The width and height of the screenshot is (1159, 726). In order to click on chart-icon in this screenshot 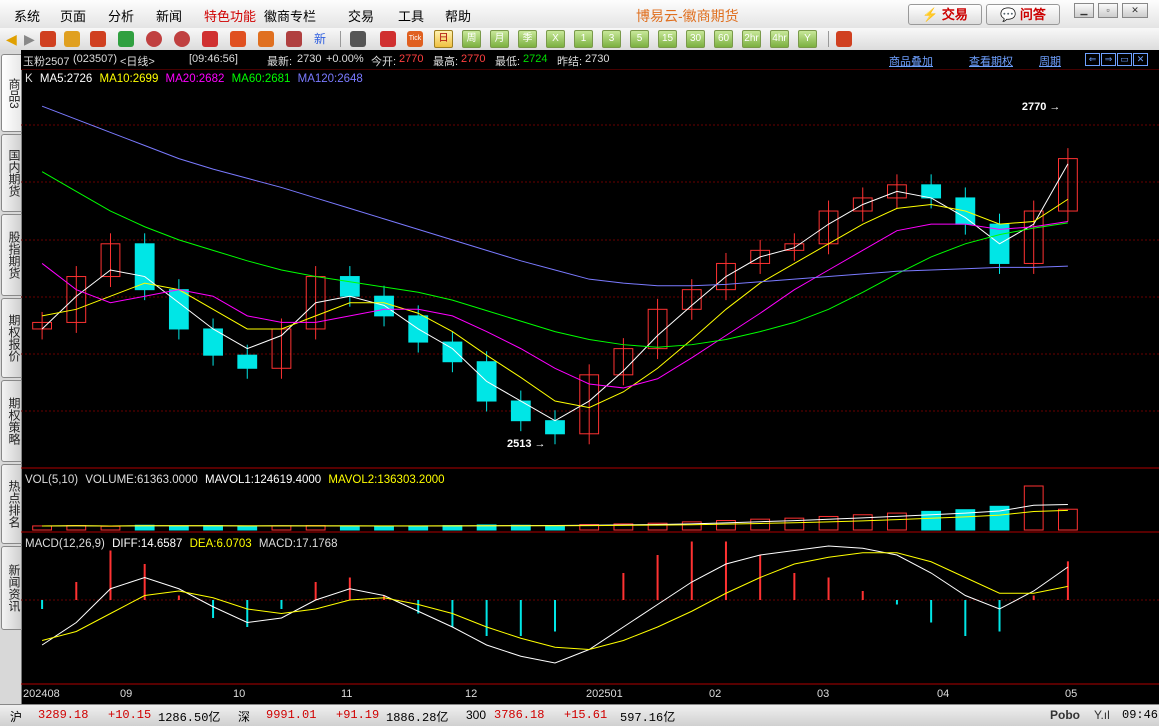, I will do `click(388, 39)`.